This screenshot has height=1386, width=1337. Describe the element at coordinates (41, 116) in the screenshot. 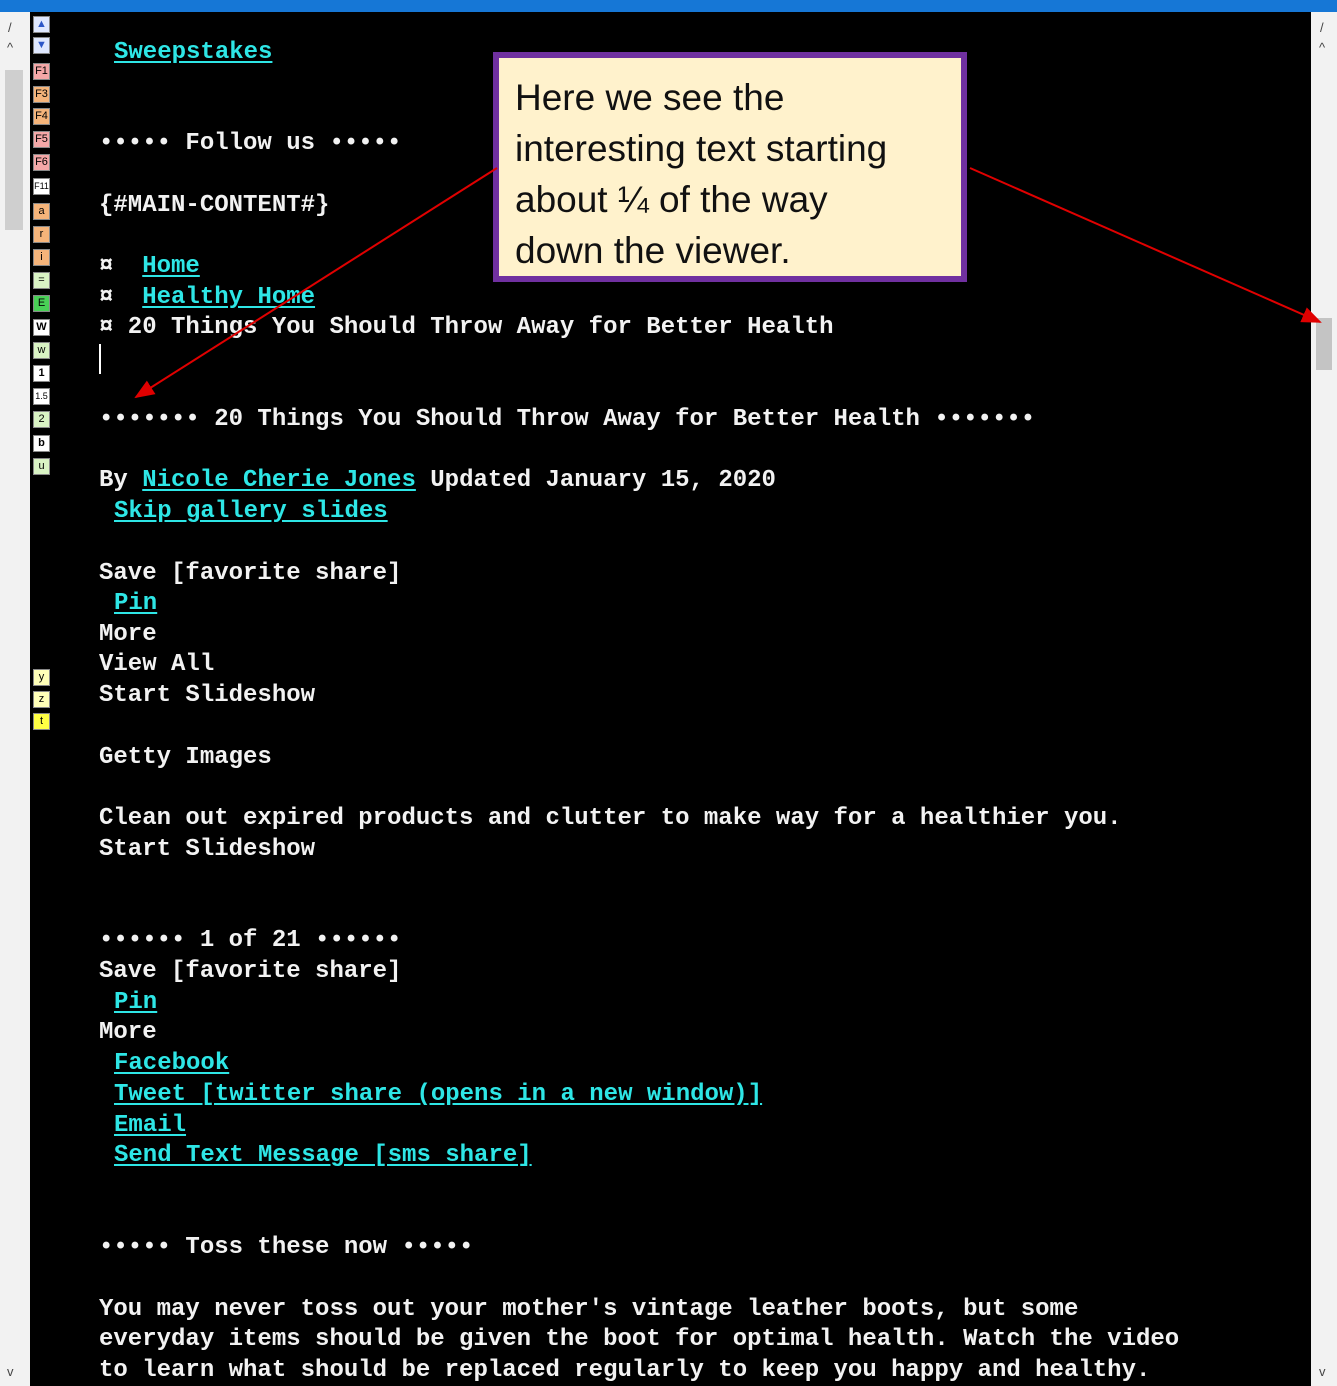

I see `f4-button: F4` at that location.